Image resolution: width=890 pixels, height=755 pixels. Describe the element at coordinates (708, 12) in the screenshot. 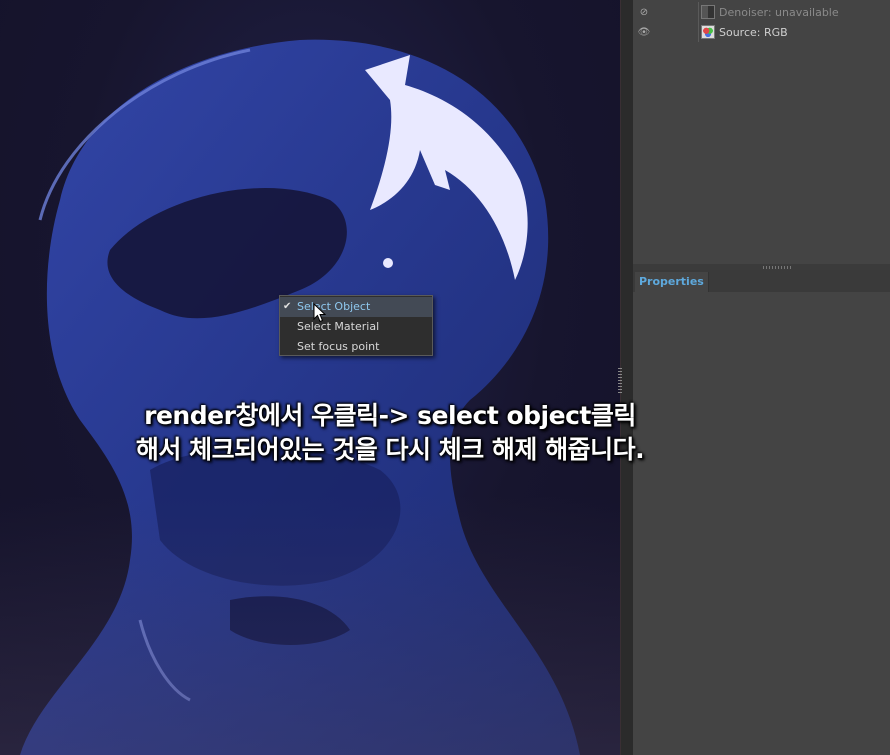

I see `denoiser-thumb-icon` at that location.